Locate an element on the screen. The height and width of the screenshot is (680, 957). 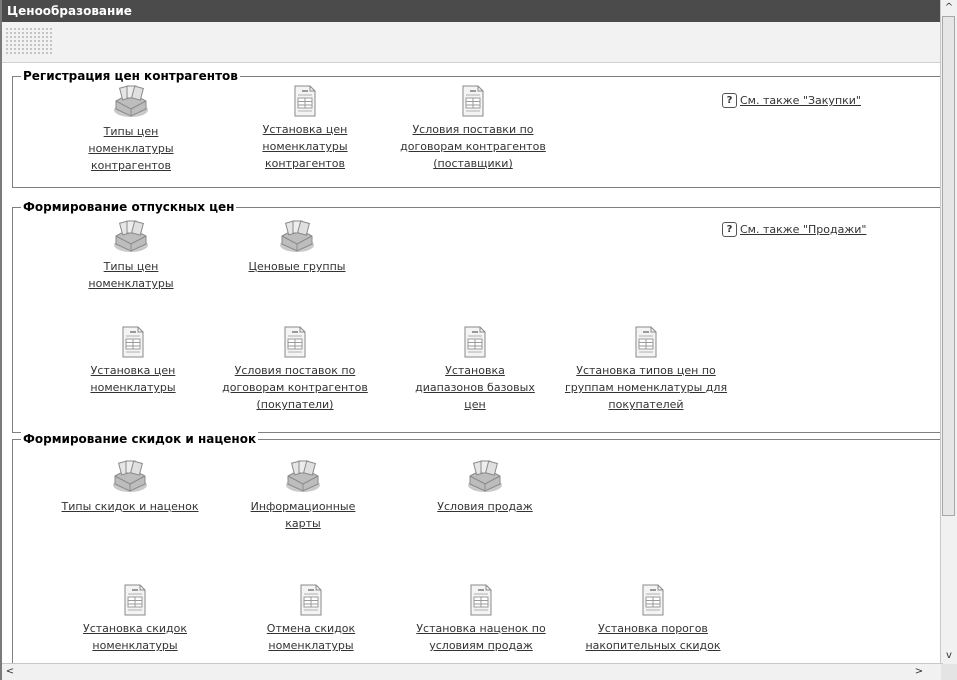
link-label: Условия продаж is located at coordinates (485, 506).